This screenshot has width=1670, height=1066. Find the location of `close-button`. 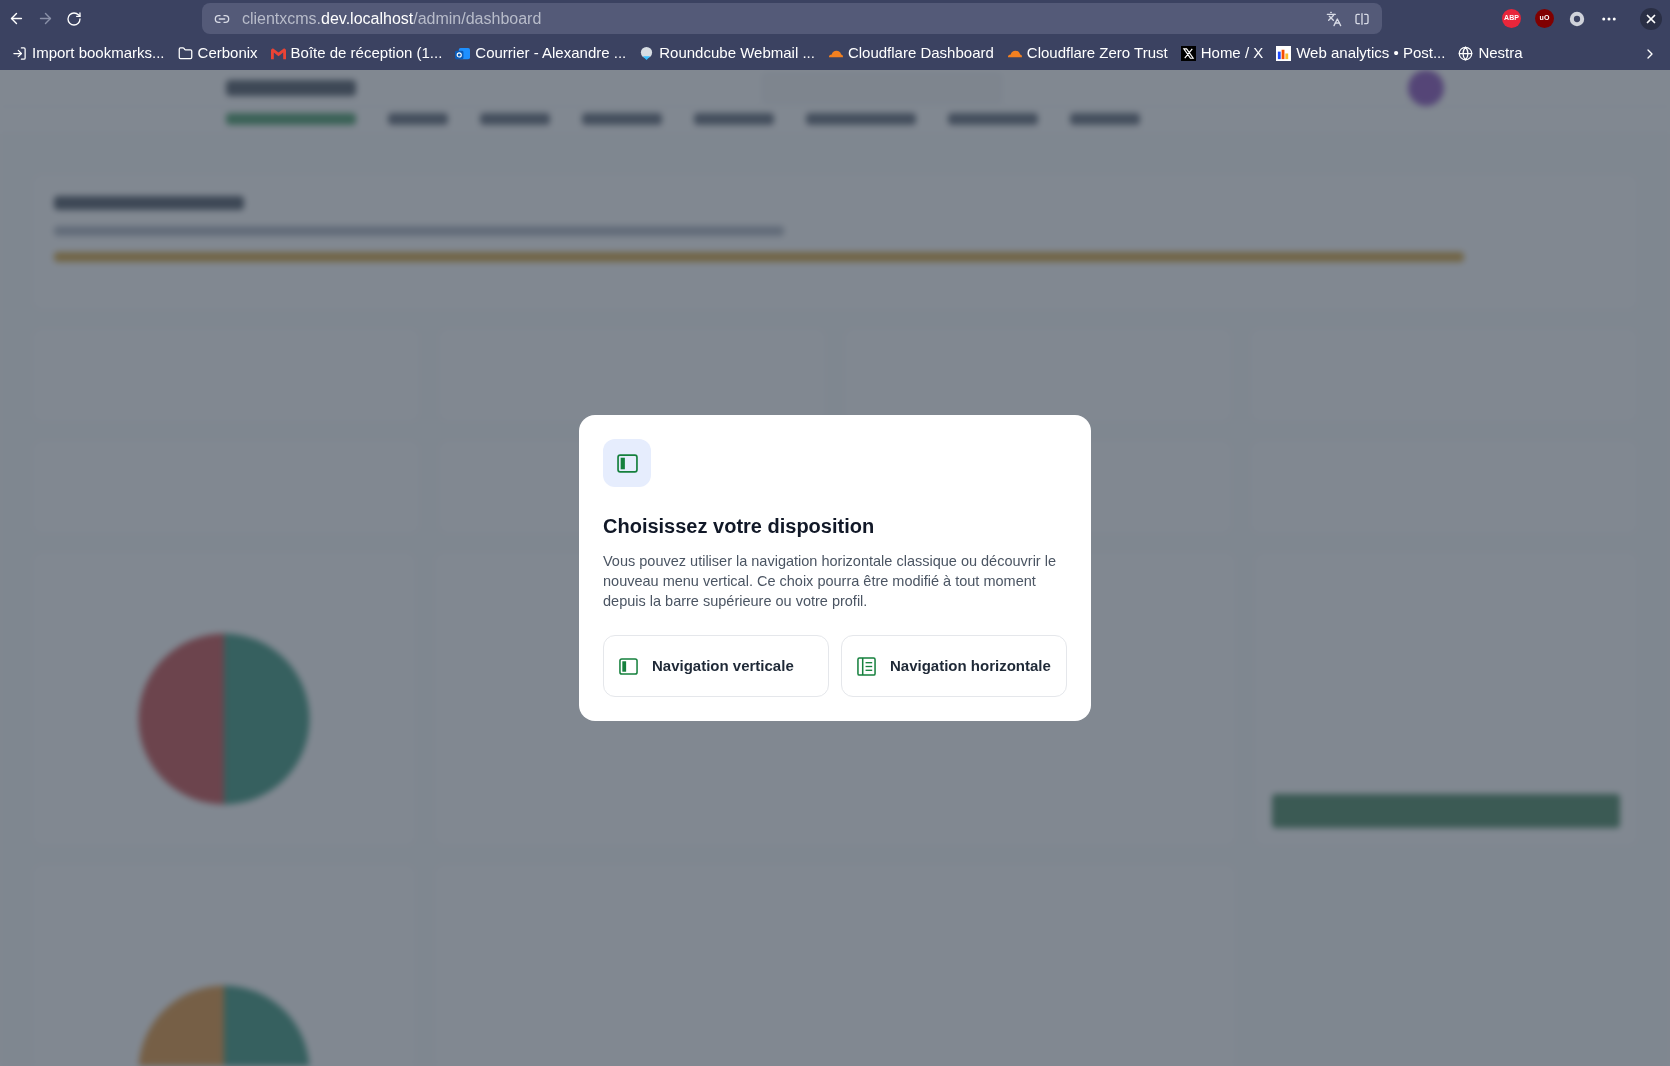

close-button is located at coordinates (1651, 18).